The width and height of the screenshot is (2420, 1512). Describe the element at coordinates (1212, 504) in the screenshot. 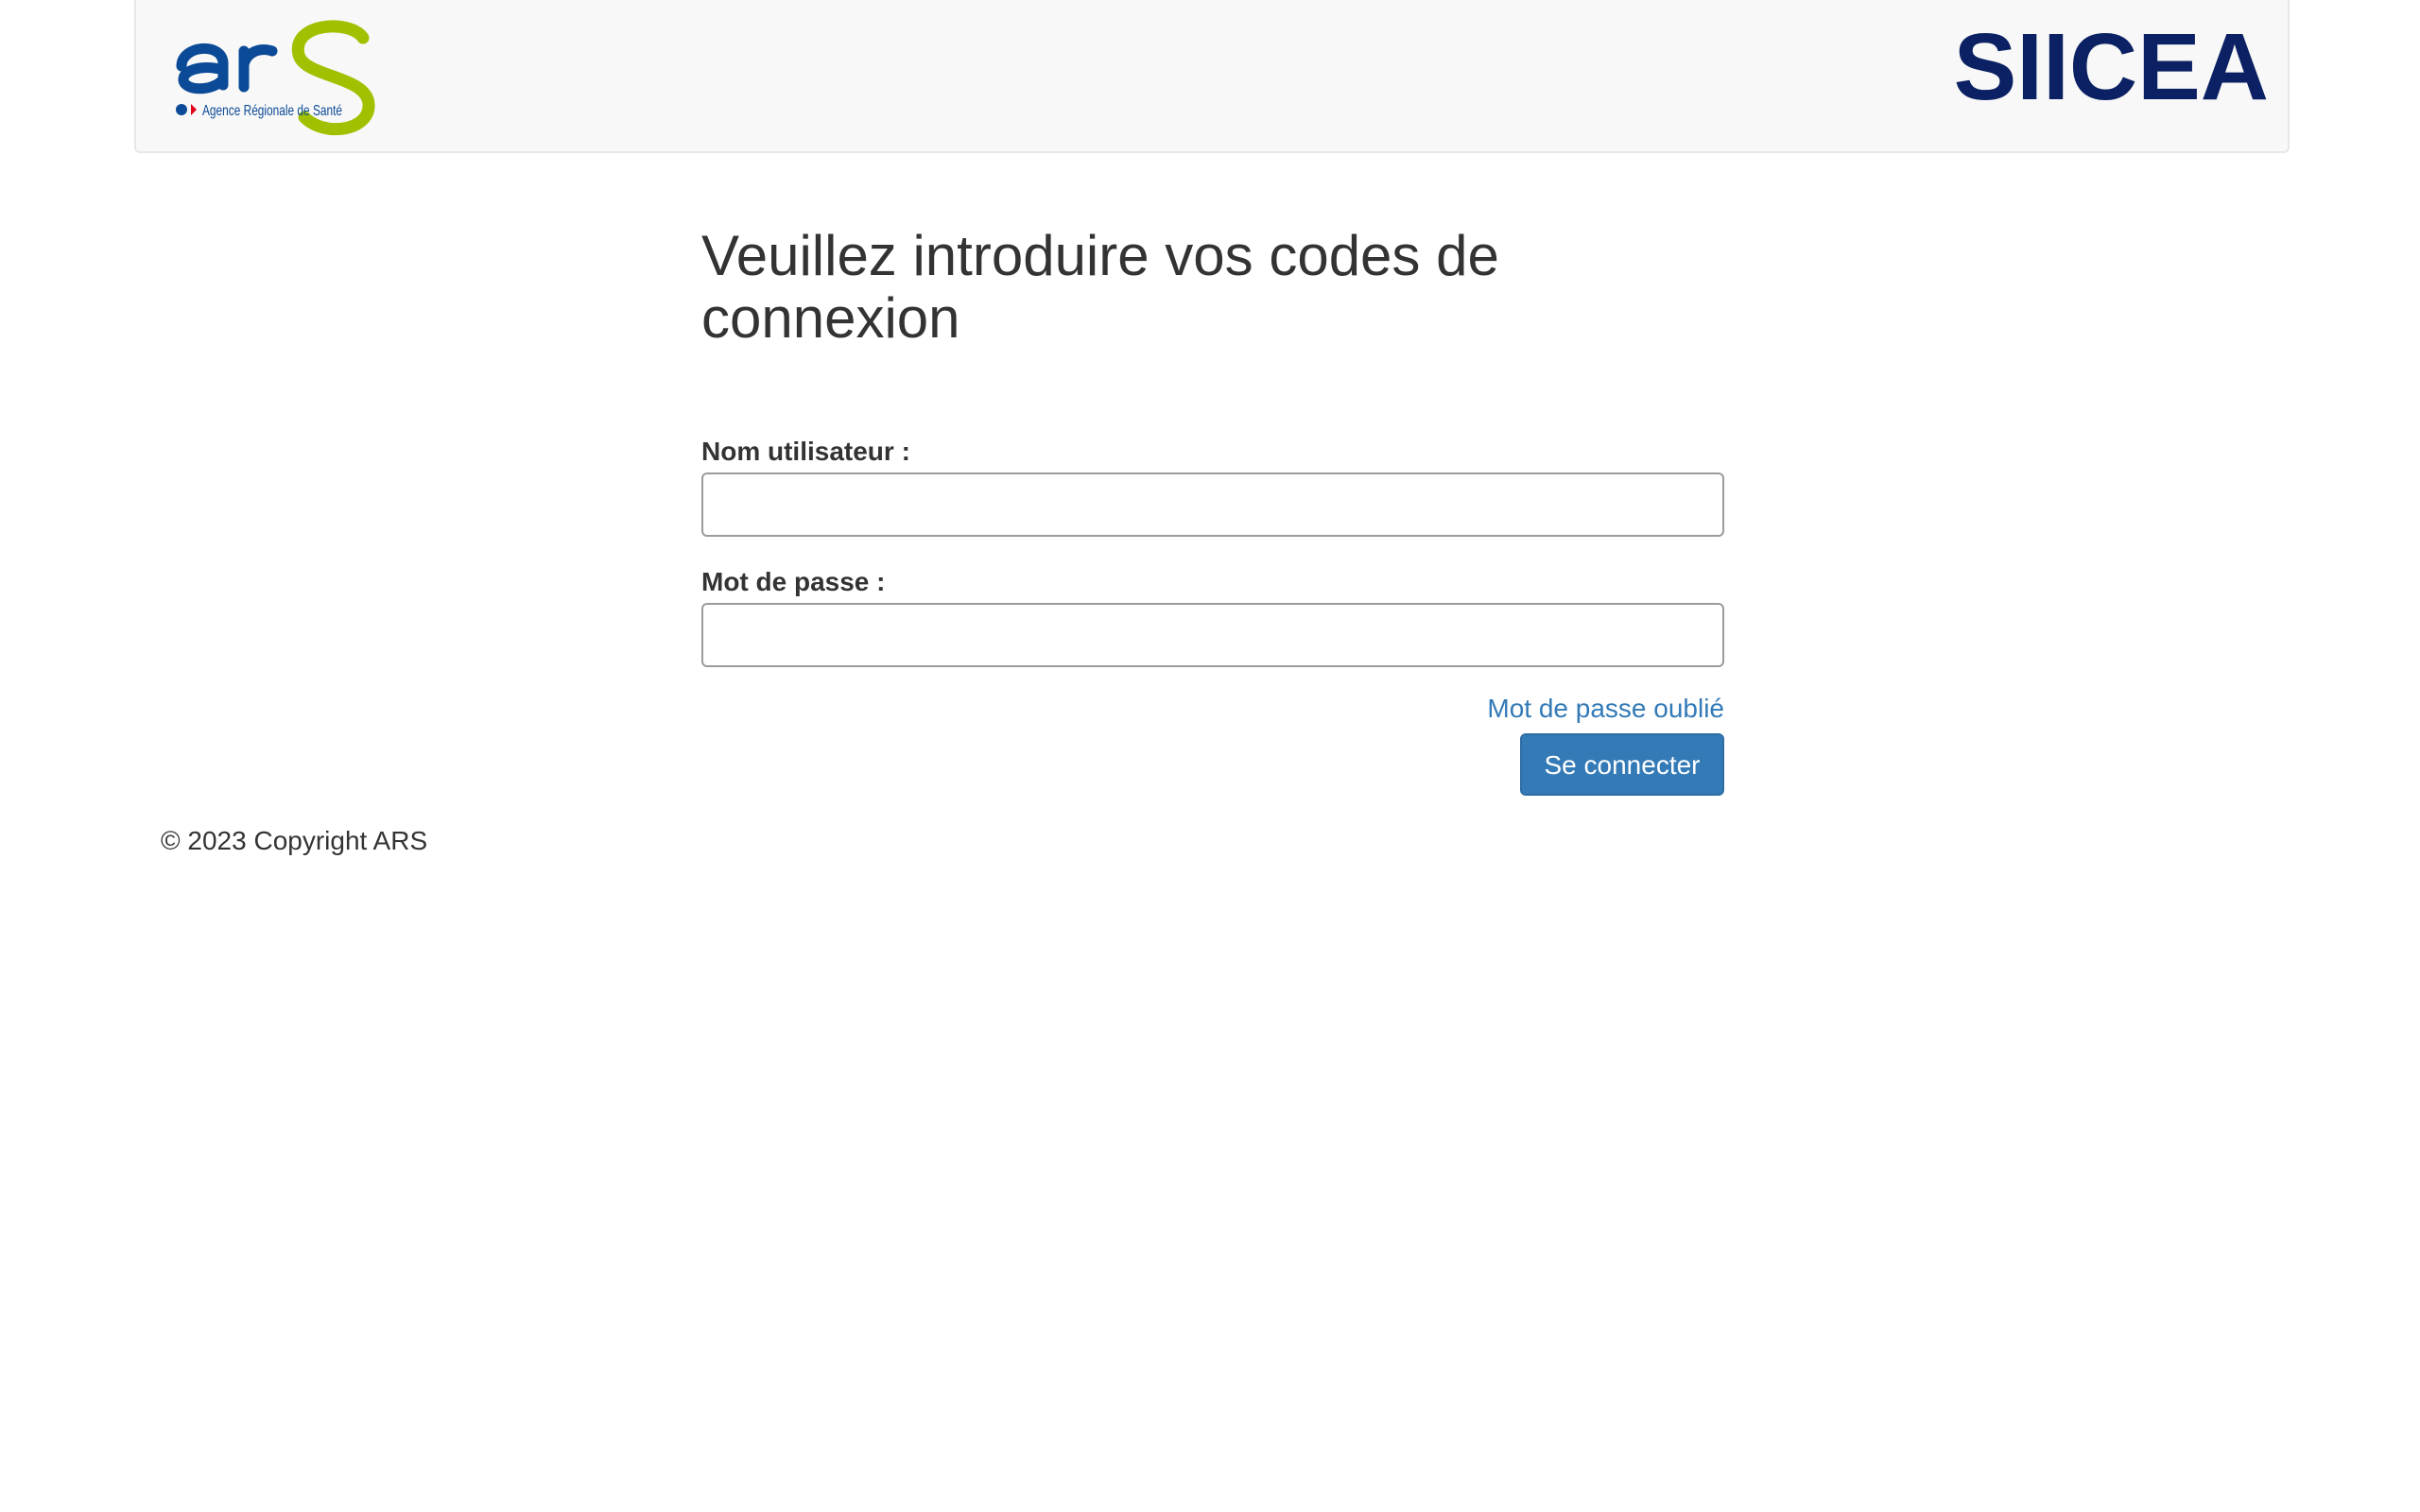

I see `username-input` at that location.